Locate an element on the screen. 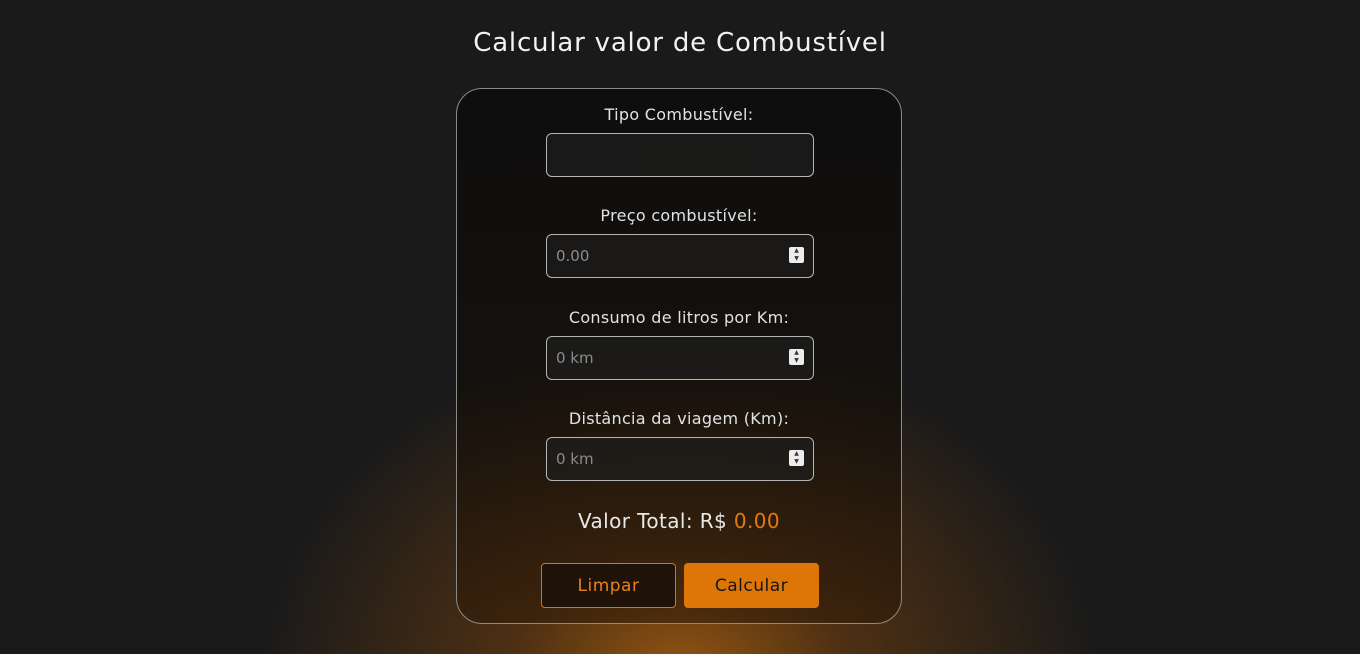  total-label: Valor Total: R$ is located at coordinates (652, 521).